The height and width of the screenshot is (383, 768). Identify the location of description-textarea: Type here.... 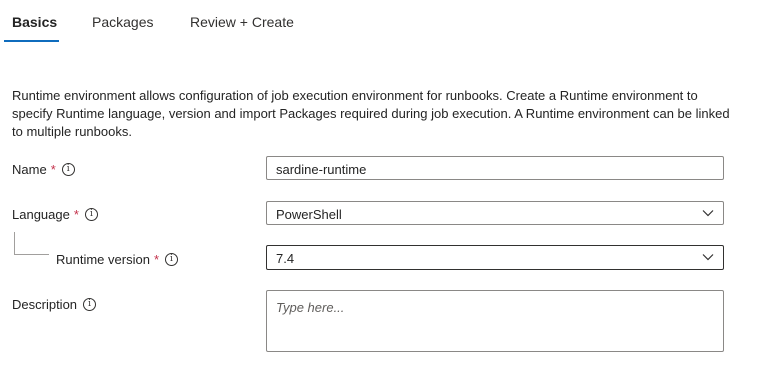
(495, 321).